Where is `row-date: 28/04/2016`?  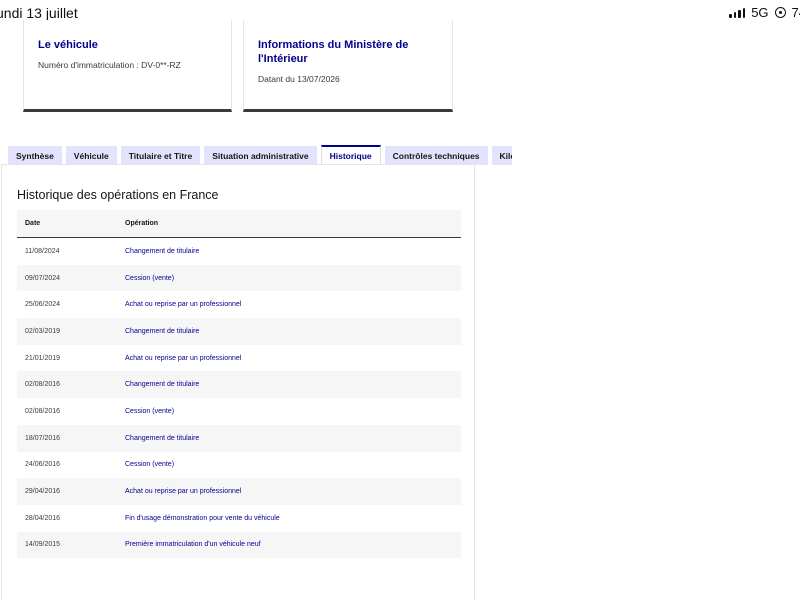 row-date: 28/04/2016 is located at coordinates (43, 518).